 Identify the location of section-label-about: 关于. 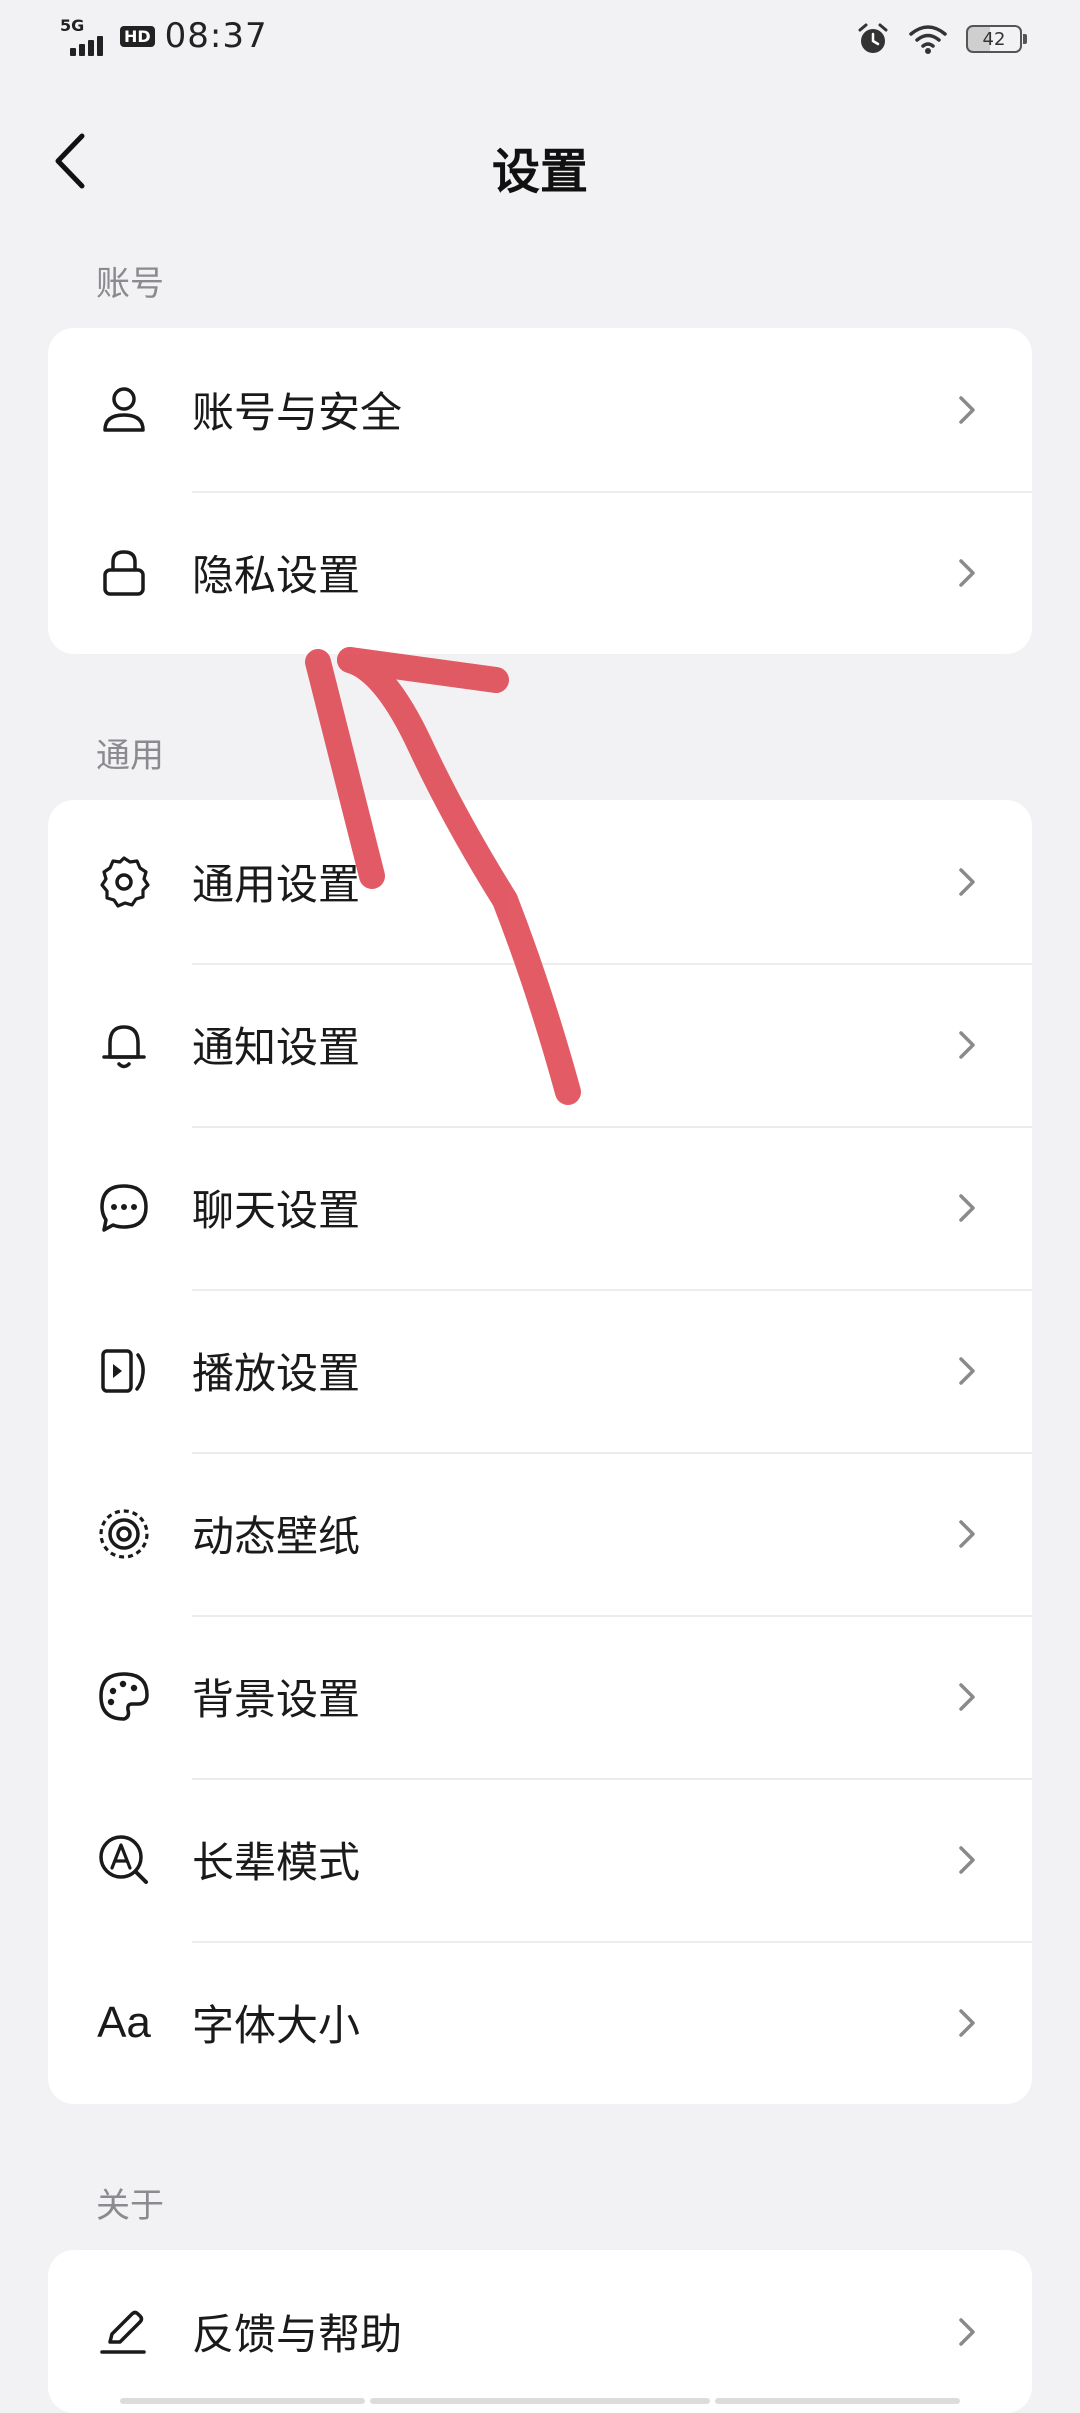
(130, 2206).